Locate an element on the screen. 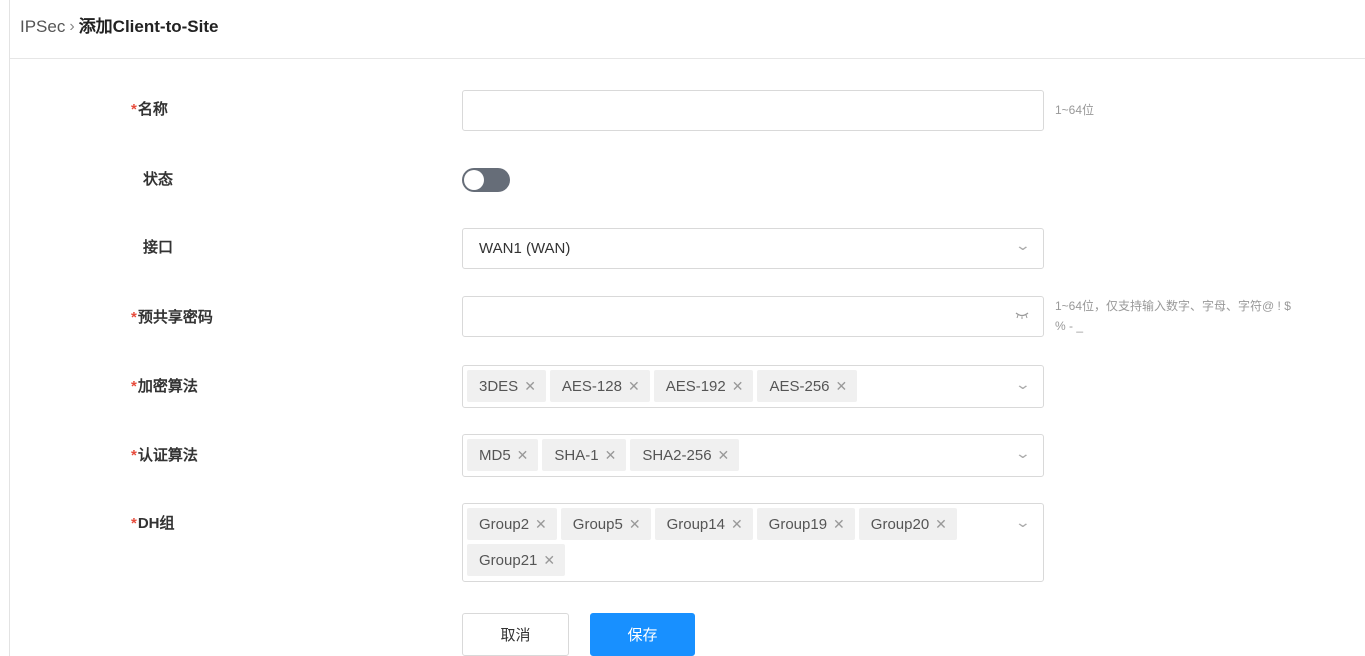 This screenshot has height=656, width=1365. psk-label: *预共享密码 is located at coordinates (172, 318).